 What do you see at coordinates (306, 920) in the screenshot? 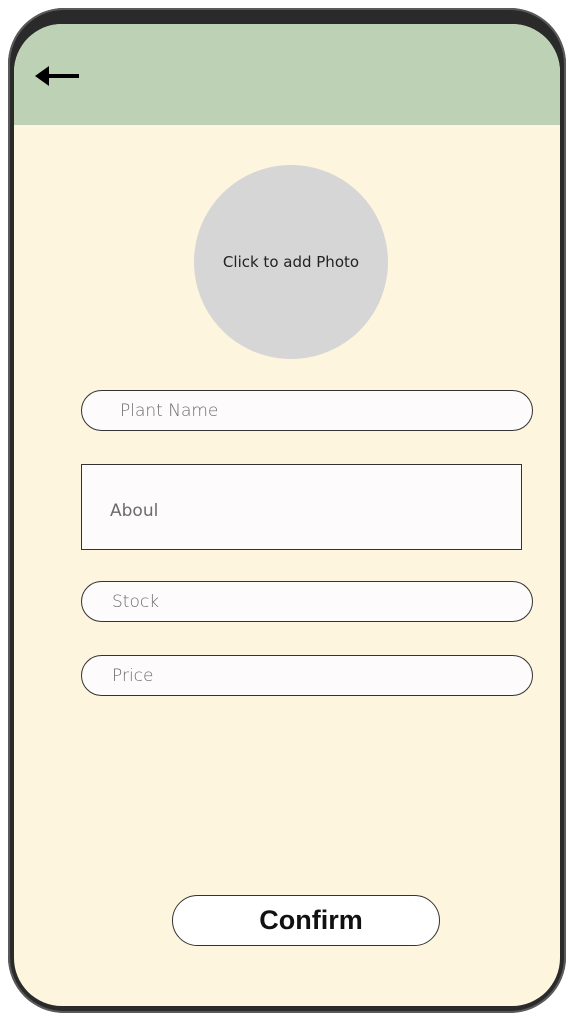
I see `confirm-button: Confirm` at bounding box center [306, 920].